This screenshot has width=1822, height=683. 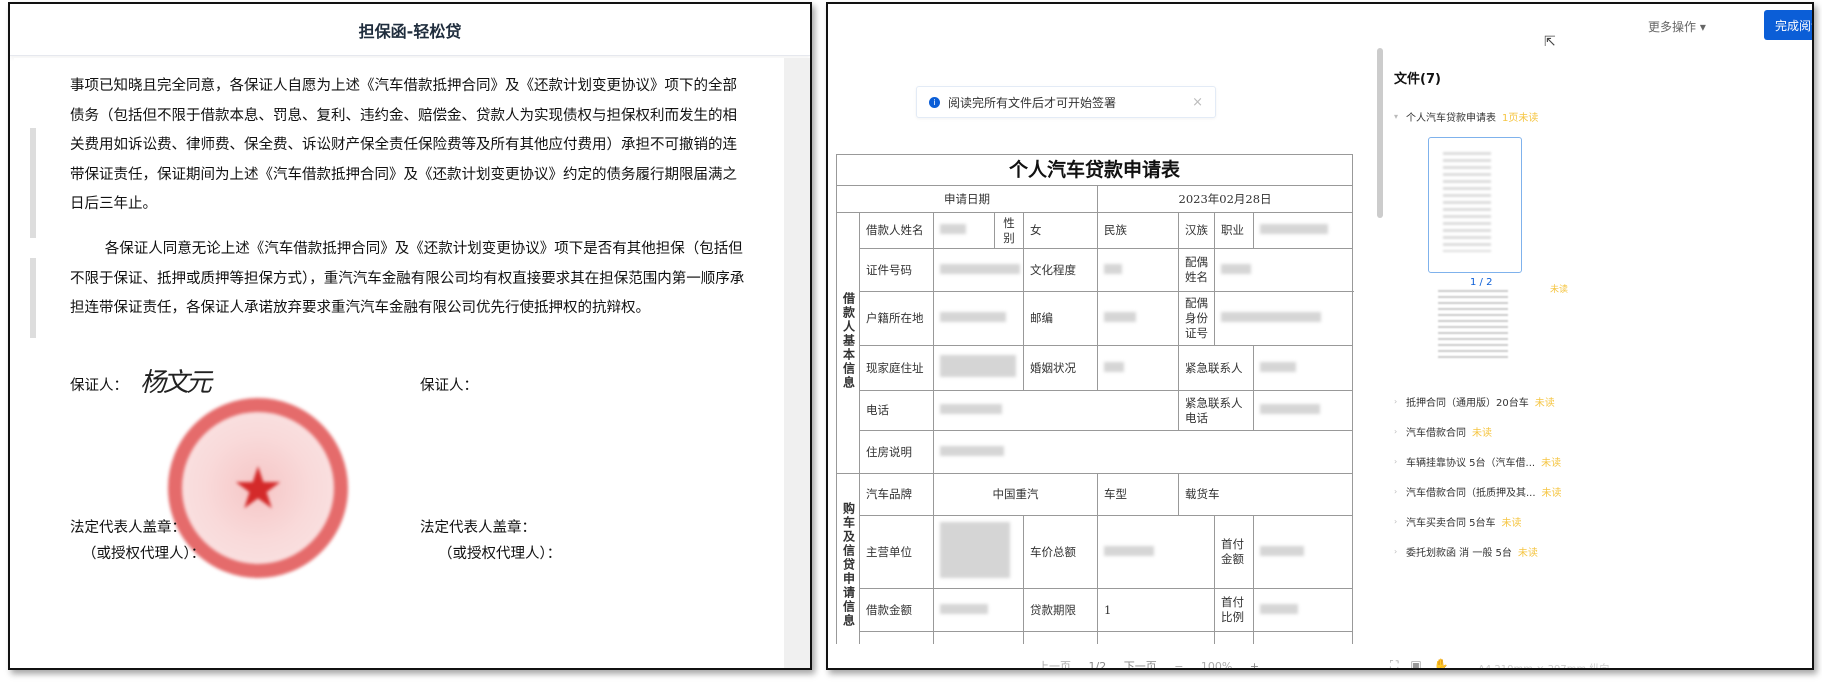 I want to click on label-spouse-name: 配偶姓名, so click(x=1196, y=270).